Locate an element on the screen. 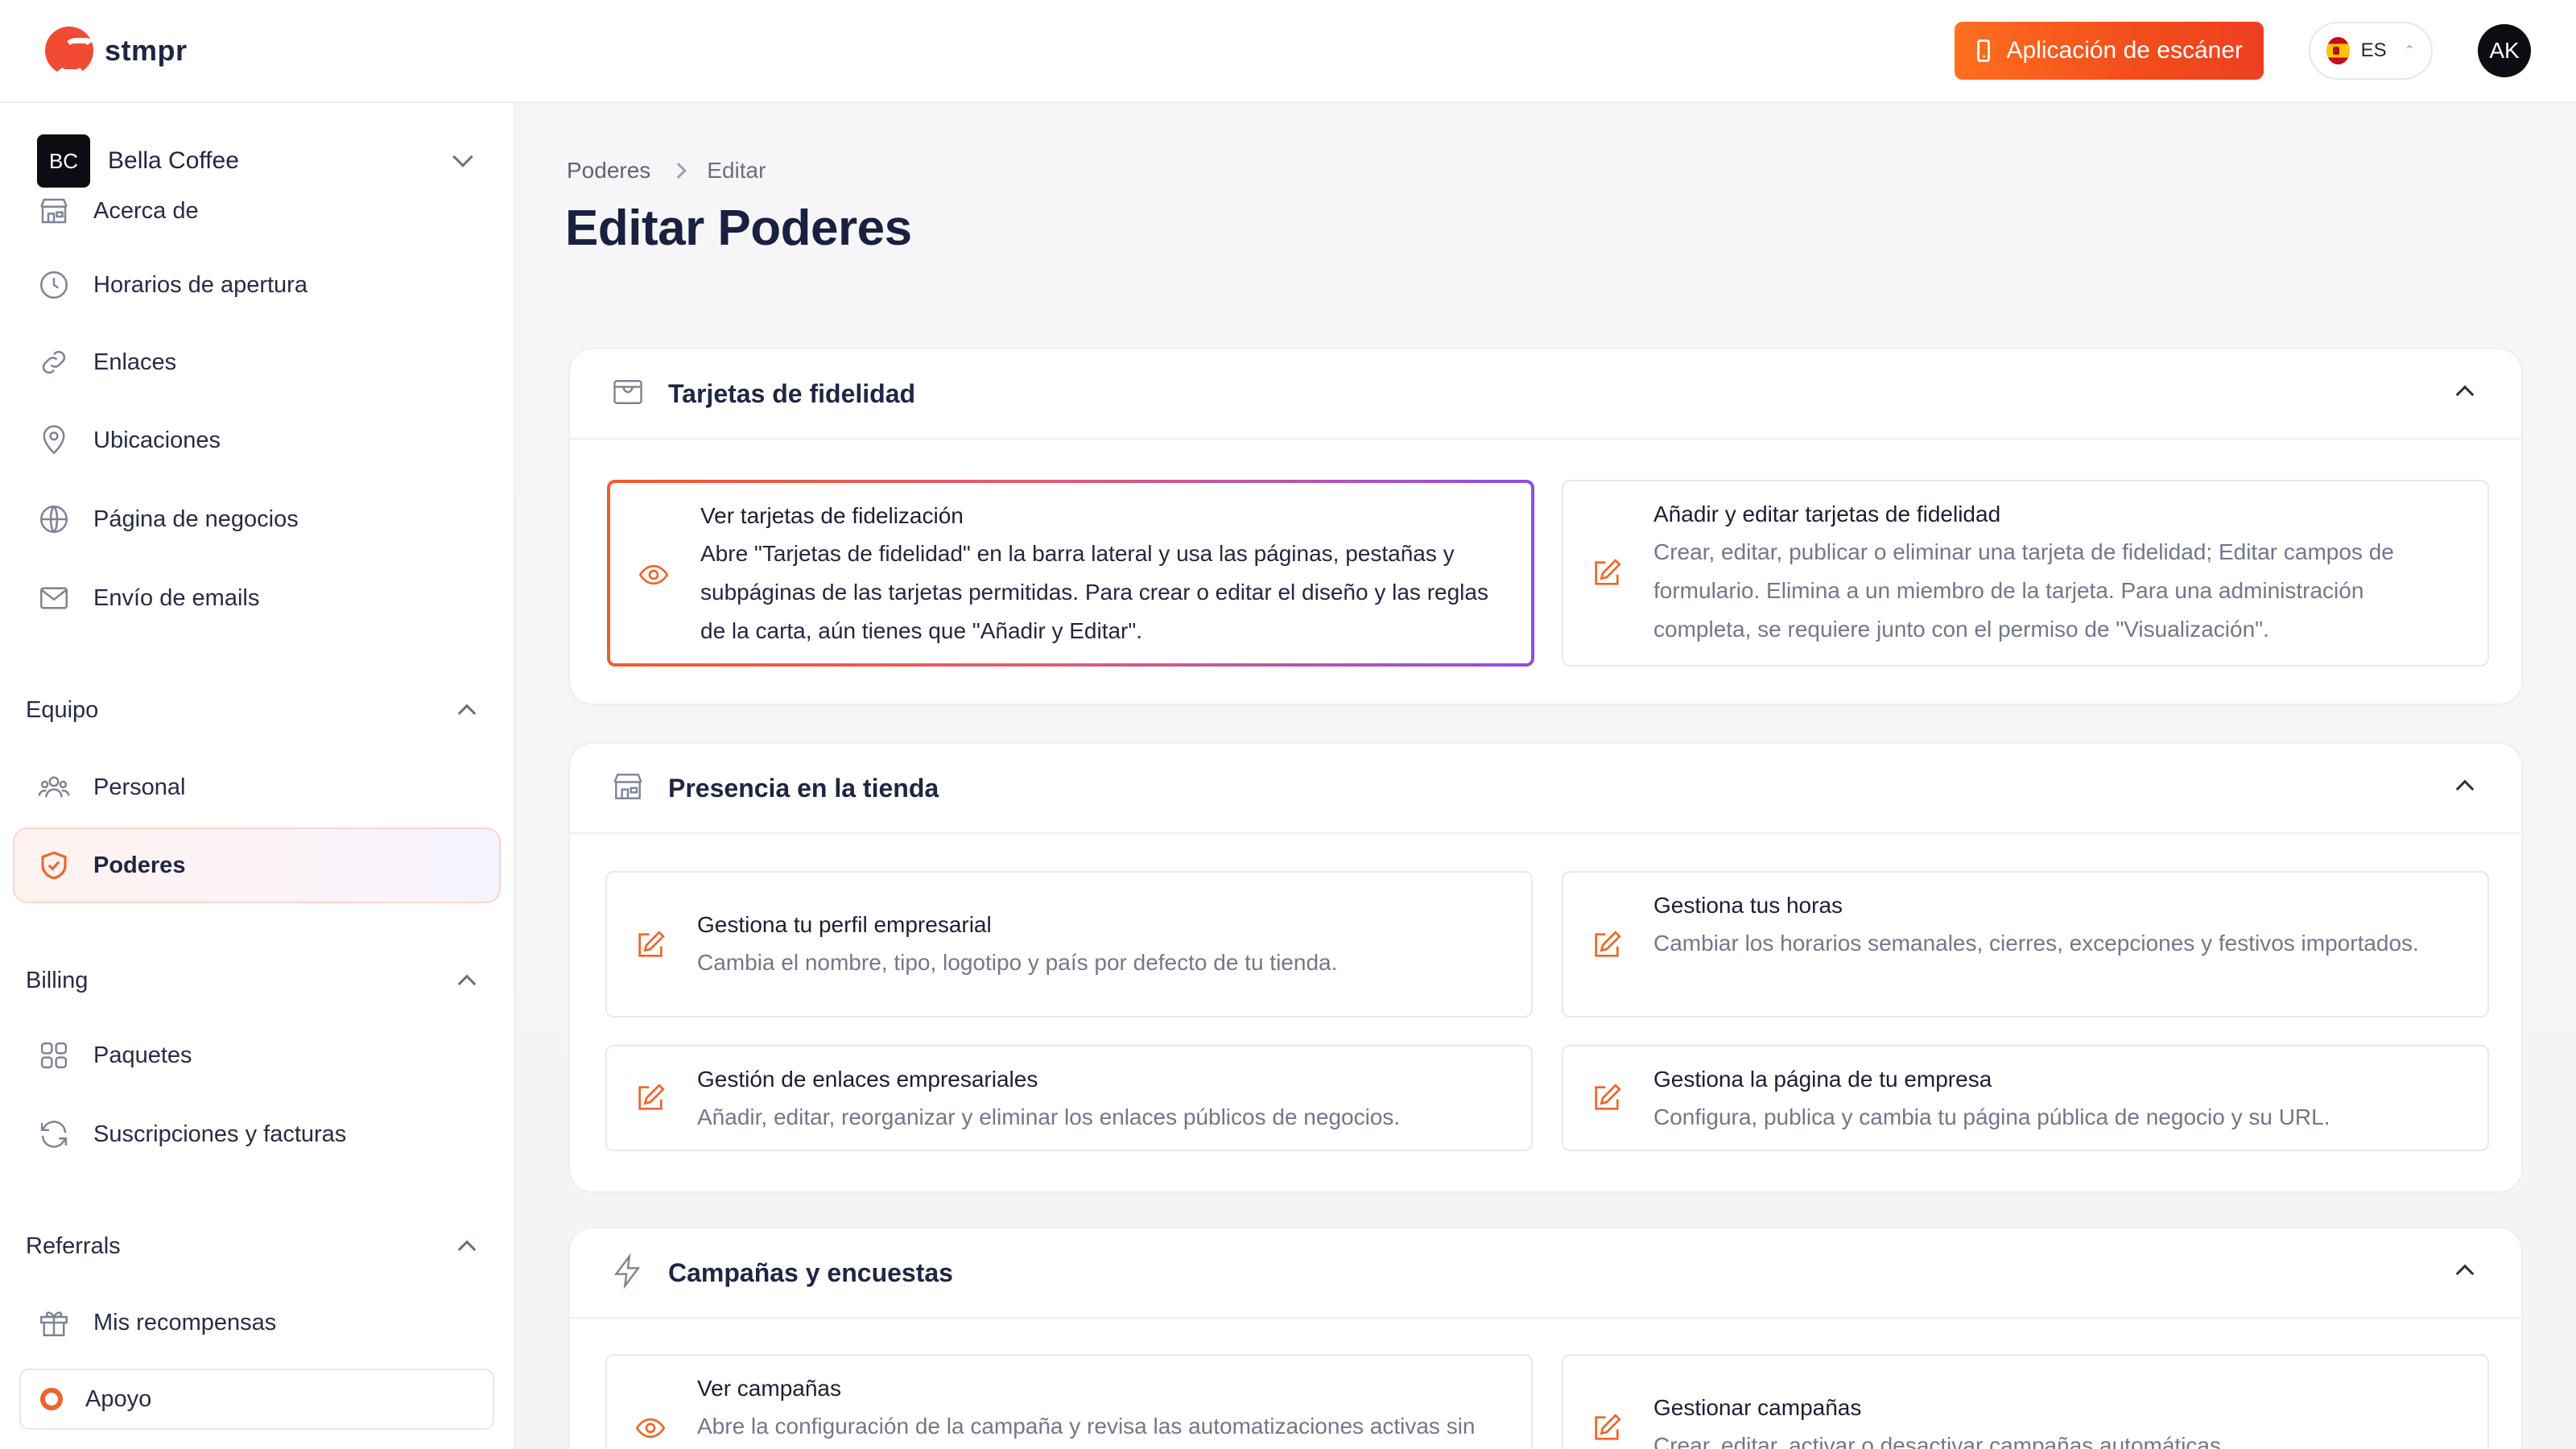 This screenshot has height=1449, width=2576. sidebar-item-label: Personal is located at coordinates (139, 787).